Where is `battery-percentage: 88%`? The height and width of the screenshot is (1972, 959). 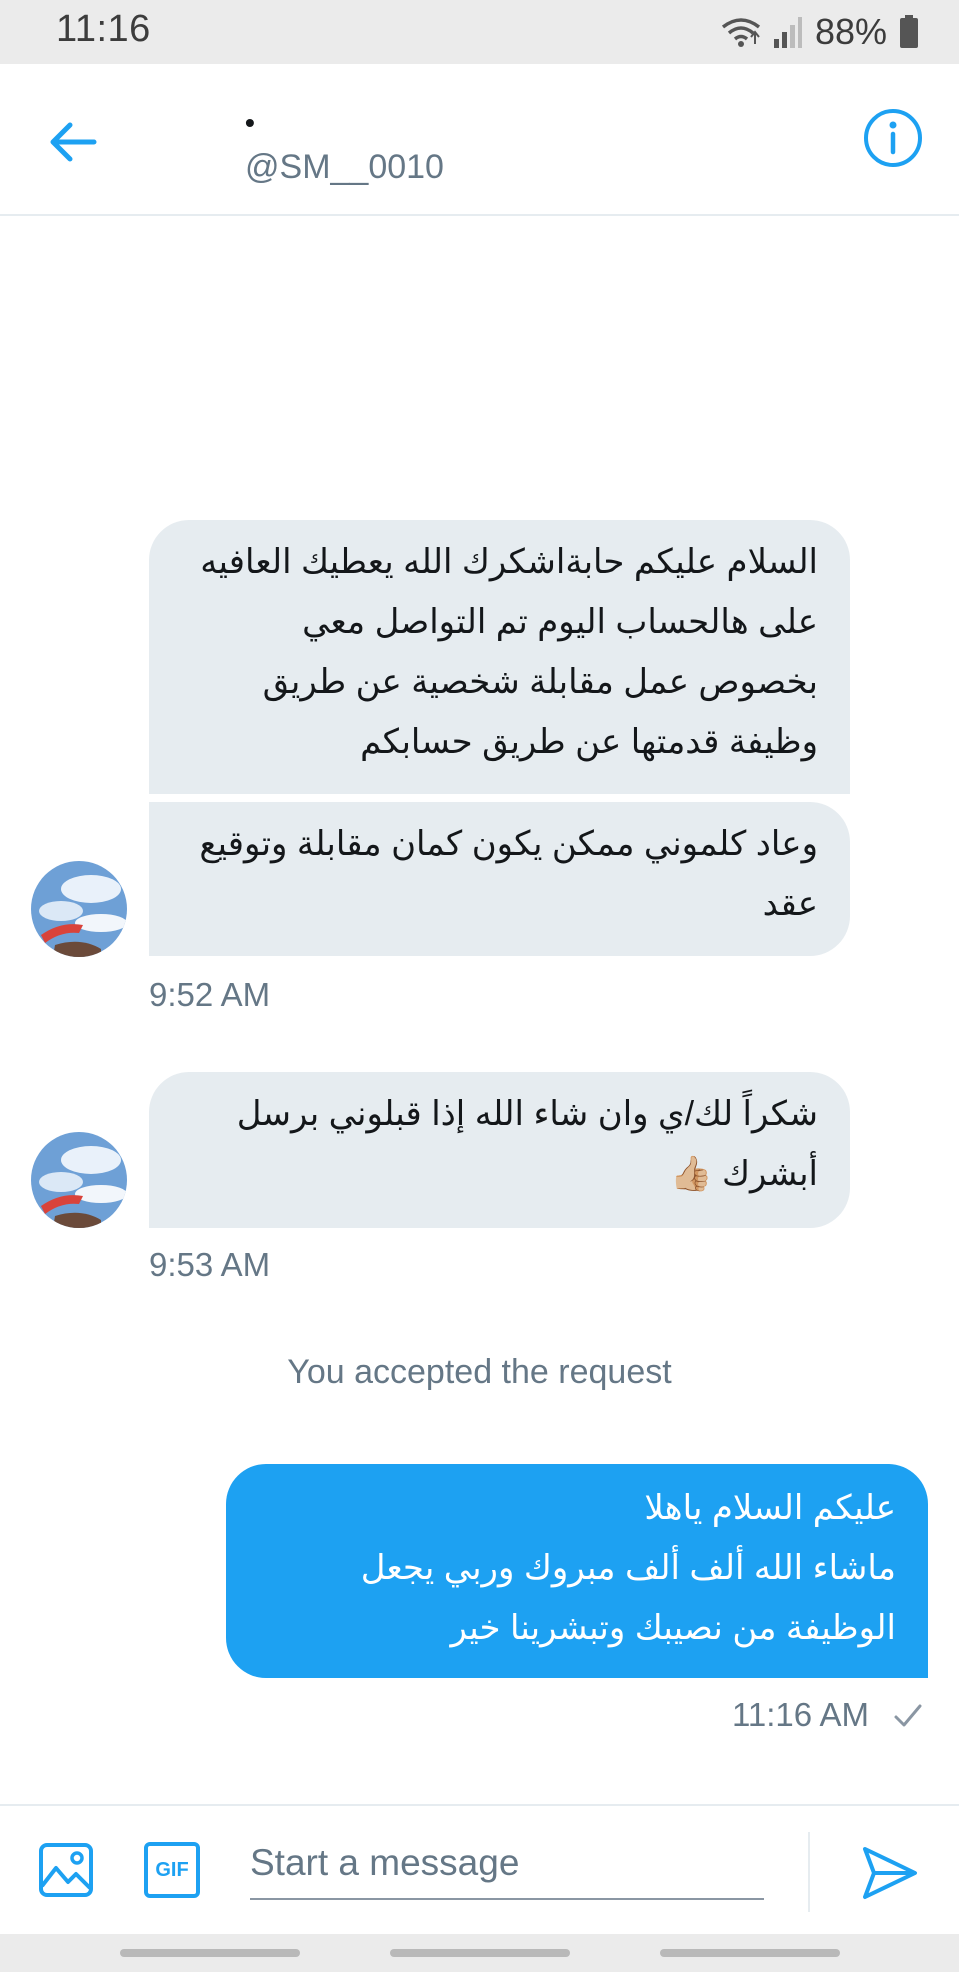
battery-percentage: 88% is located at coordinates (850, 31).